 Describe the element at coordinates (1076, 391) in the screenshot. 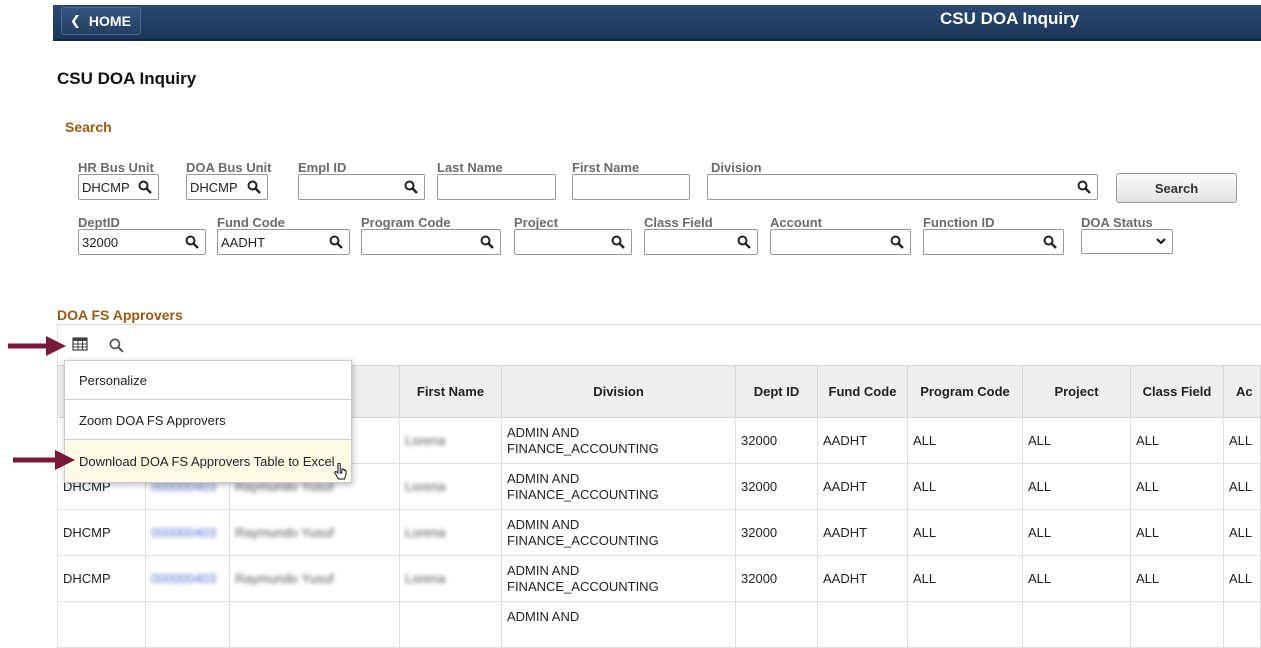

I see `column-header-project: Project` at that location.